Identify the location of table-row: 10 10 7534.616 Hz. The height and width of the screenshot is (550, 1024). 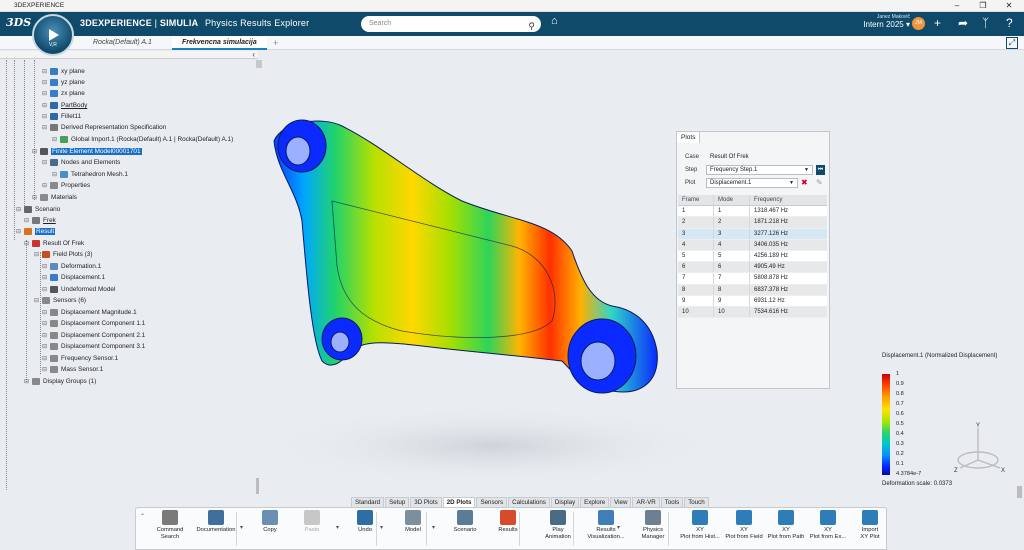
(752, 312).